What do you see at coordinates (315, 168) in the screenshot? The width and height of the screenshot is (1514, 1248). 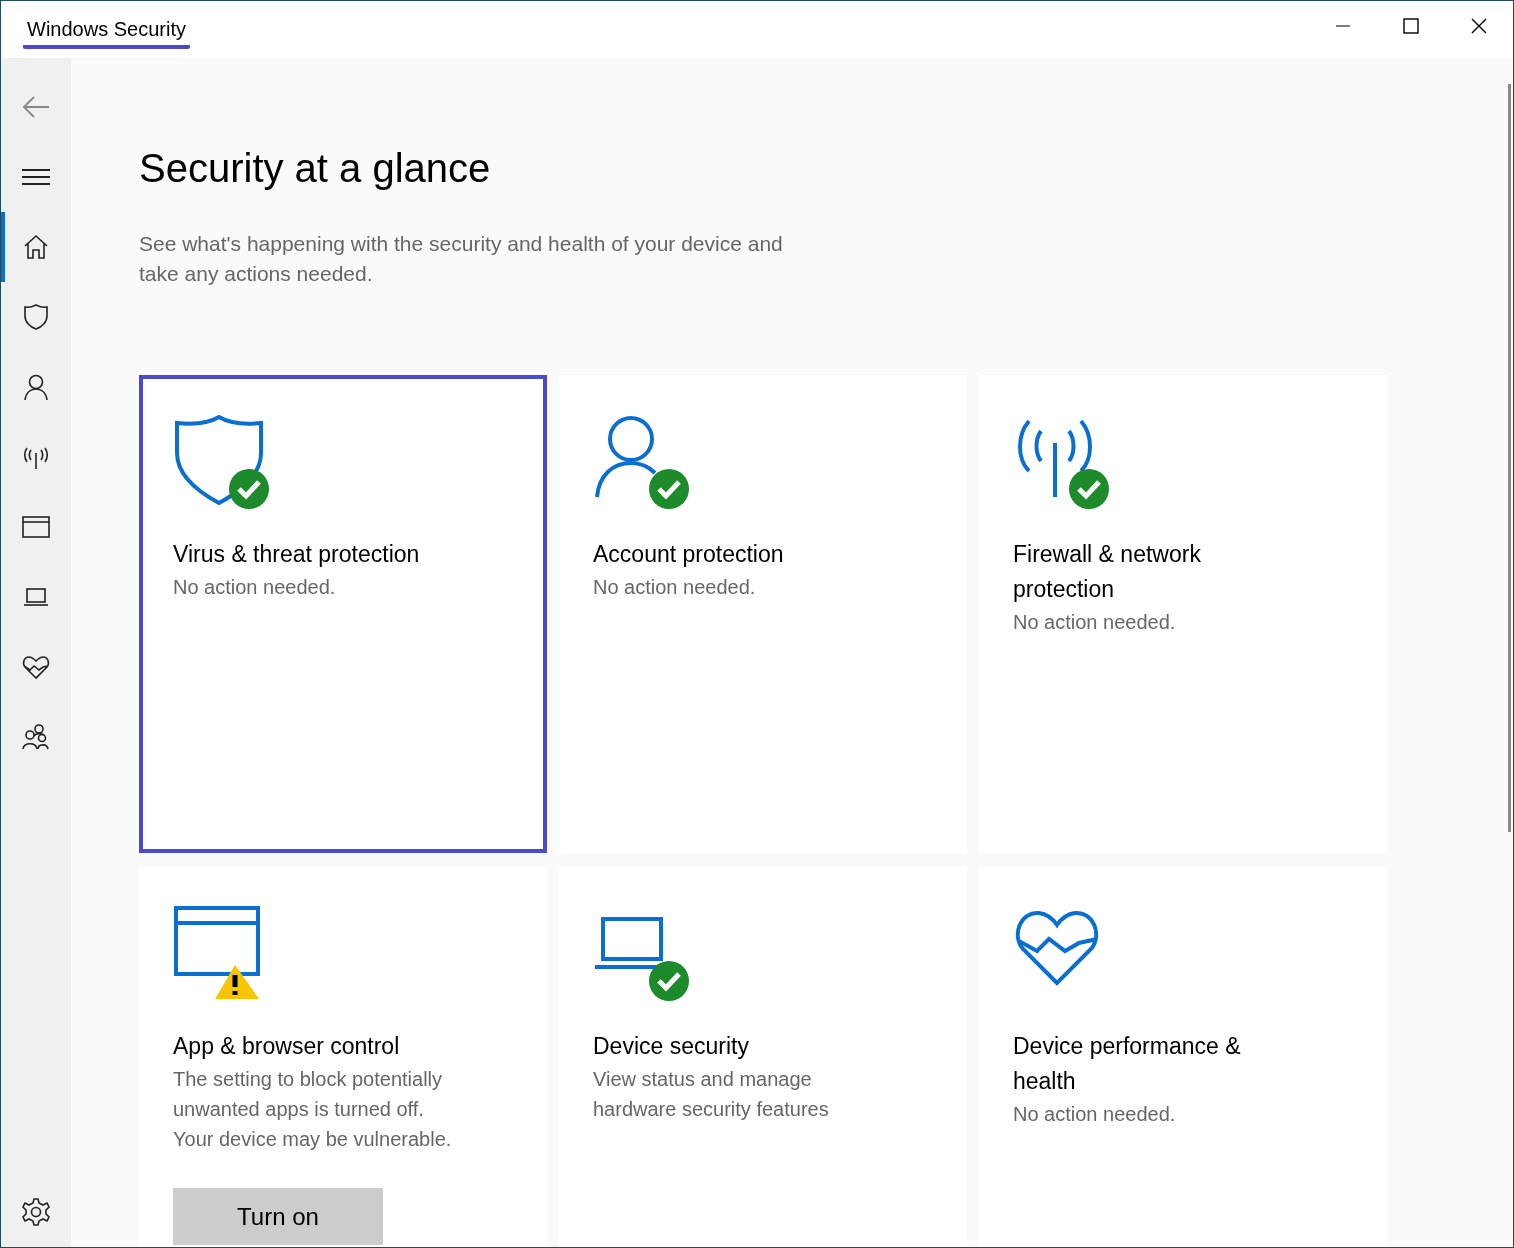 I see `page-heading: Security at a glance` at bounding box center [315, 168].